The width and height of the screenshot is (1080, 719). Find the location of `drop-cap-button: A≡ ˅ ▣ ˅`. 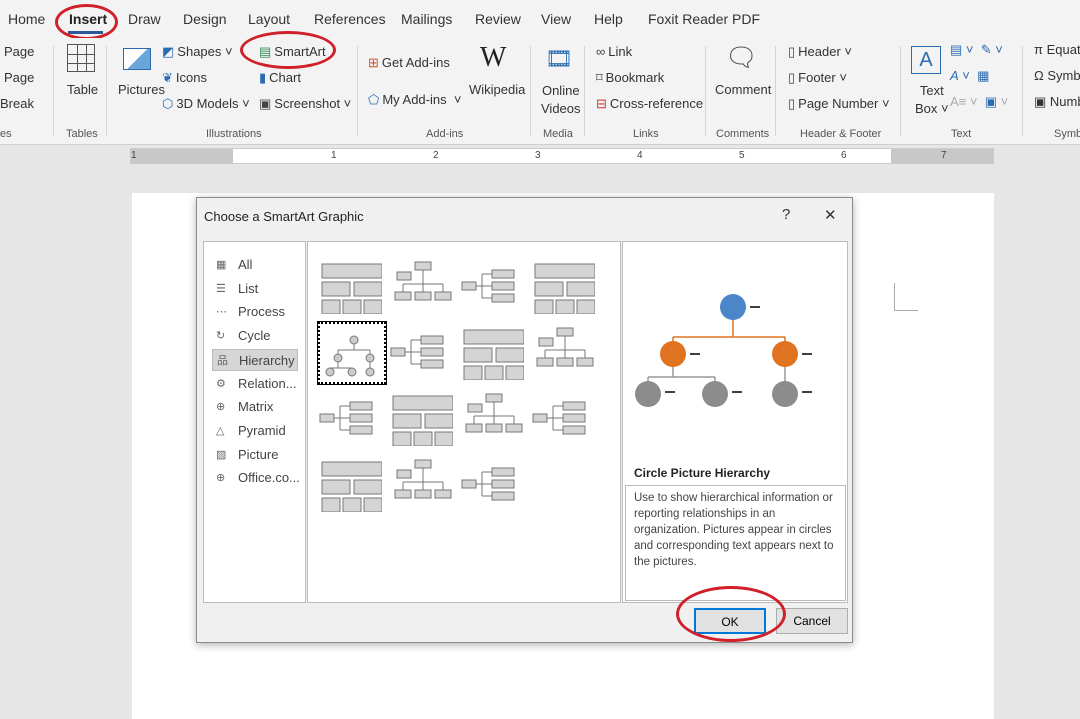

drop-cap-button: A≡ ˅ ▣ ˅ is located at coordinates (979, 102).